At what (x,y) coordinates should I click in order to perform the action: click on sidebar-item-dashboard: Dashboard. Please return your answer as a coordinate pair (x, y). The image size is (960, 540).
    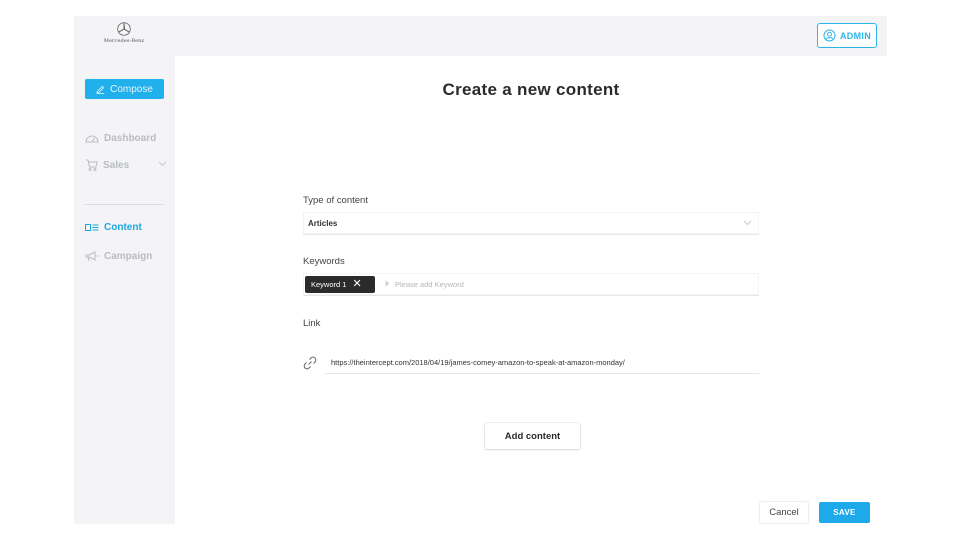
    Looking at the image, I should click on (126, 138).